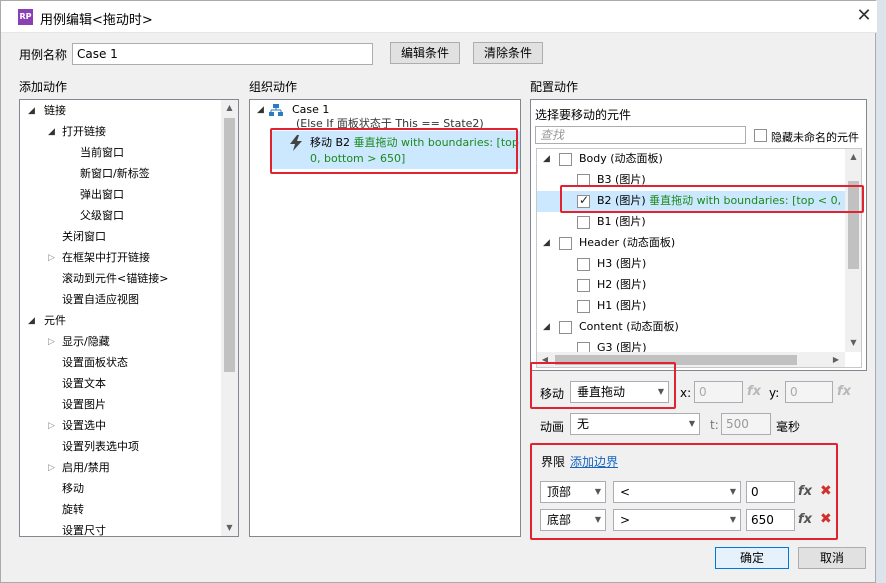  I want to click on action-tree-item: 设置尺寸, so click(84, 529).